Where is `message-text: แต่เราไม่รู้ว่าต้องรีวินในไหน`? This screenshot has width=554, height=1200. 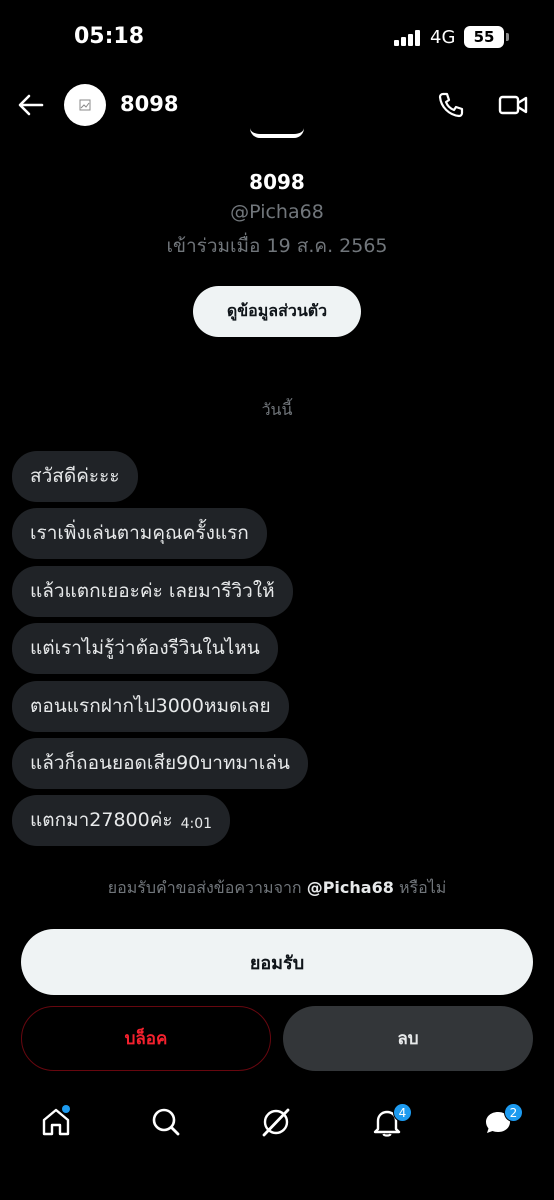
message-text: แต่เราไม่รู้ว่าต้องรีวินในไหน is located at coordinates (145, 648).